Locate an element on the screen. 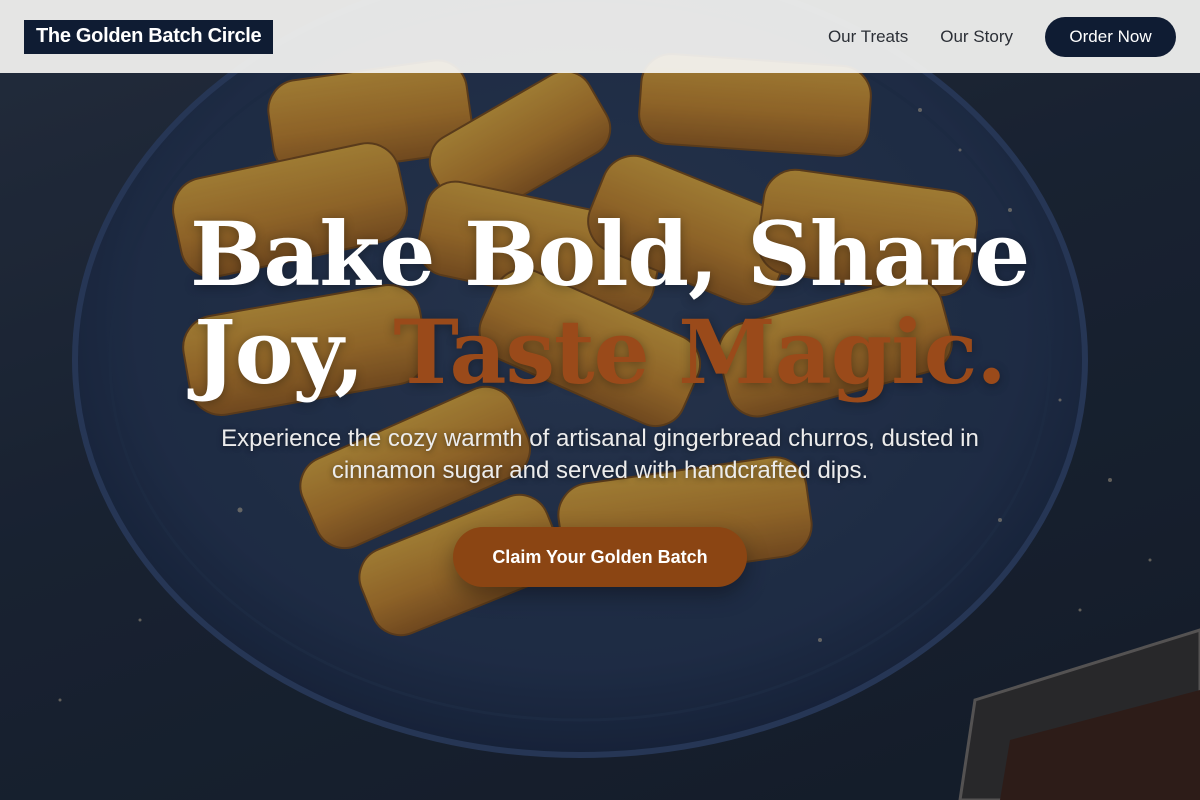  order-now-button: Order Now is located at coordinates (1110, 36).